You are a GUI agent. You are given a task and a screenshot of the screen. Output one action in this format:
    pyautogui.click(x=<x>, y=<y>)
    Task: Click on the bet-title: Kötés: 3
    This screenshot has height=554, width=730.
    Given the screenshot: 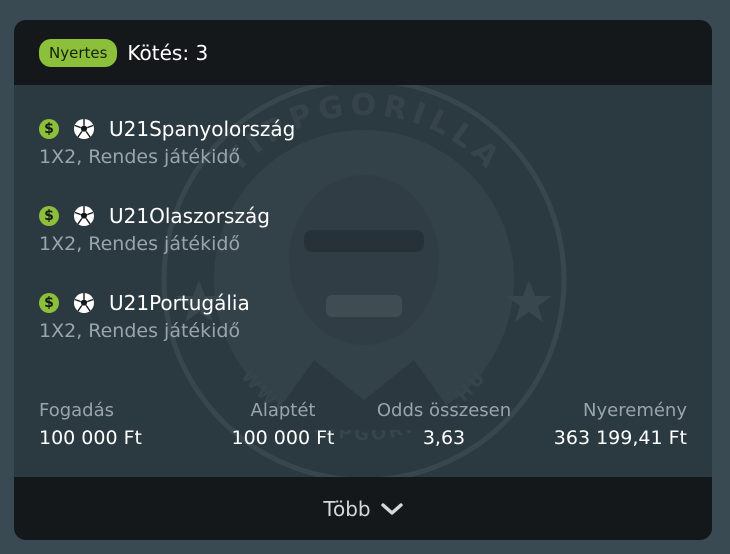 What is the action you would take?
    pyautogui.click(x=168, y=52)
    